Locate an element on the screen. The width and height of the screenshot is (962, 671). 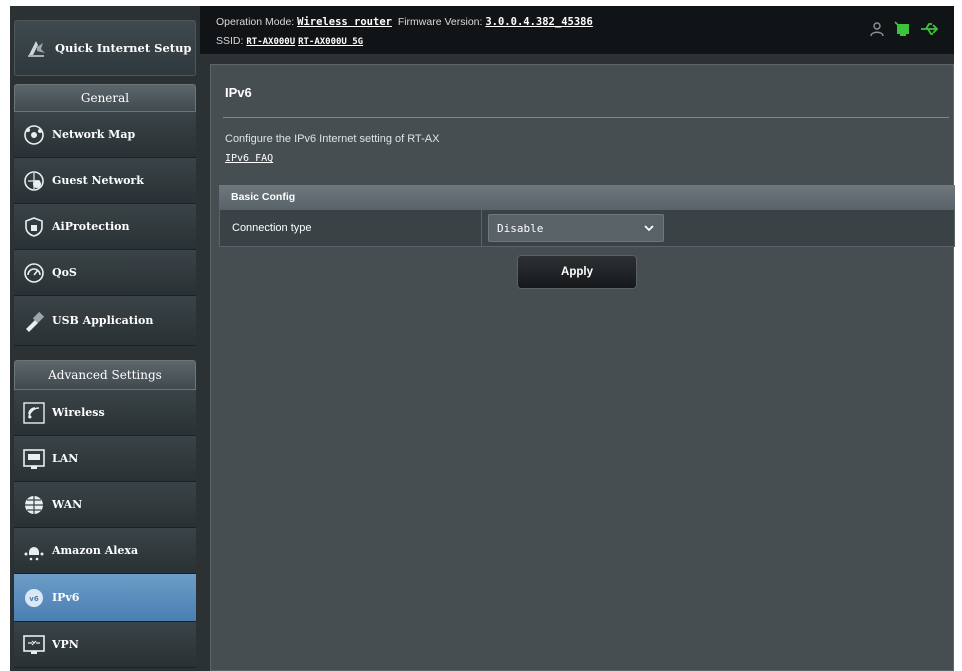
sidebar-item-lan: LAN is located at coordinates (105, 459).